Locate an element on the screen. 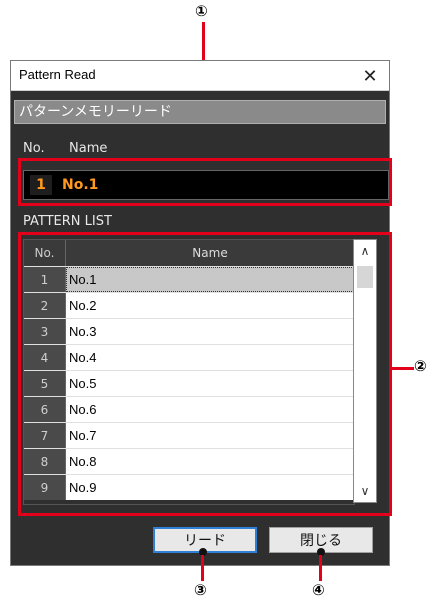  callout-1: ① is located at coordinates (201, 11).